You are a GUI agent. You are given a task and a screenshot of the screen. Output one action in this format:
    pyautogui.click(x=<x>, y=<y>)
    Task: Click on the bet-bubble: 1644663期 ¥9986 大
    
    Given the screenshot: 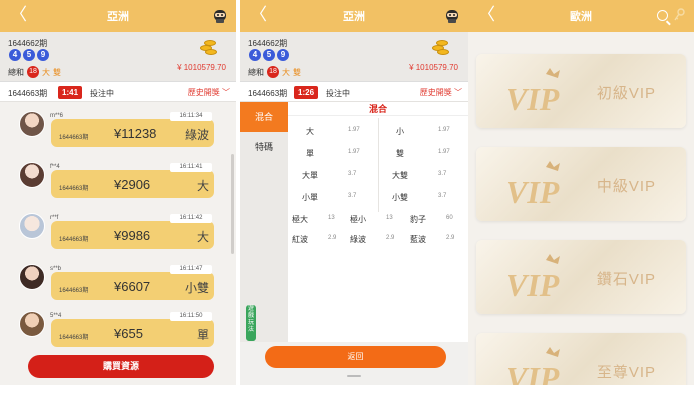 What is the action you would take?
    pyautogui.click(x=132, y=235)
    